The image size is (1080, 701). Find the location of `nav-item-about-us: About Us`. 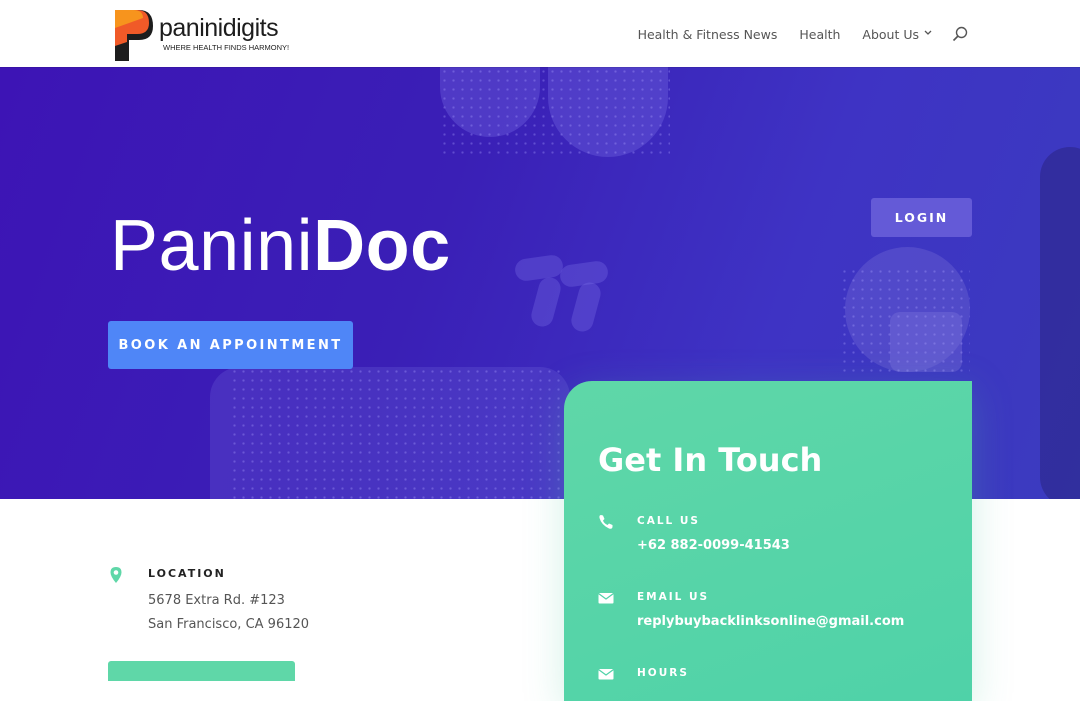

nav-item-about-us: About Us is located at coordinates (897, 34).